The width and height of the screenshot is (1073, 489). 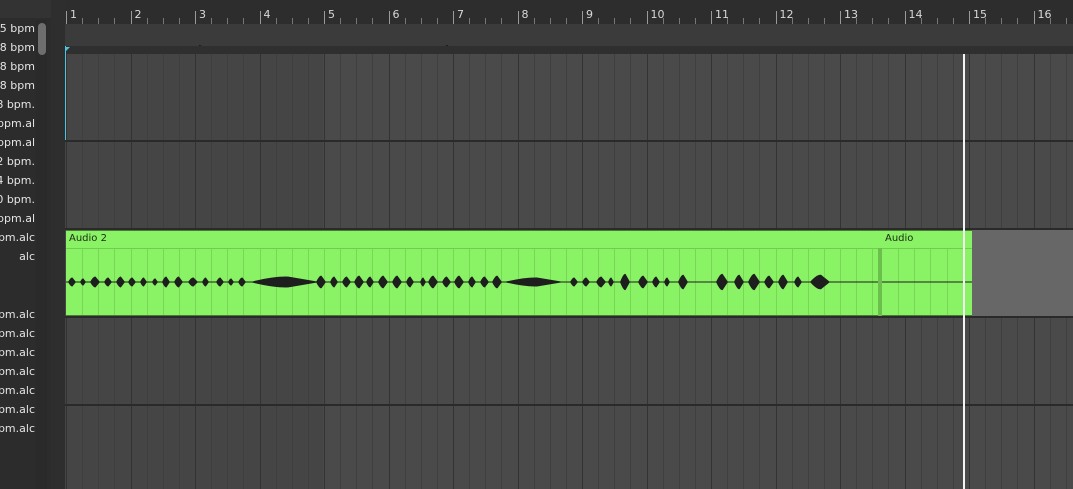 I want to click on browser-file-item: 0 bpm., so click(x=17, y=199).